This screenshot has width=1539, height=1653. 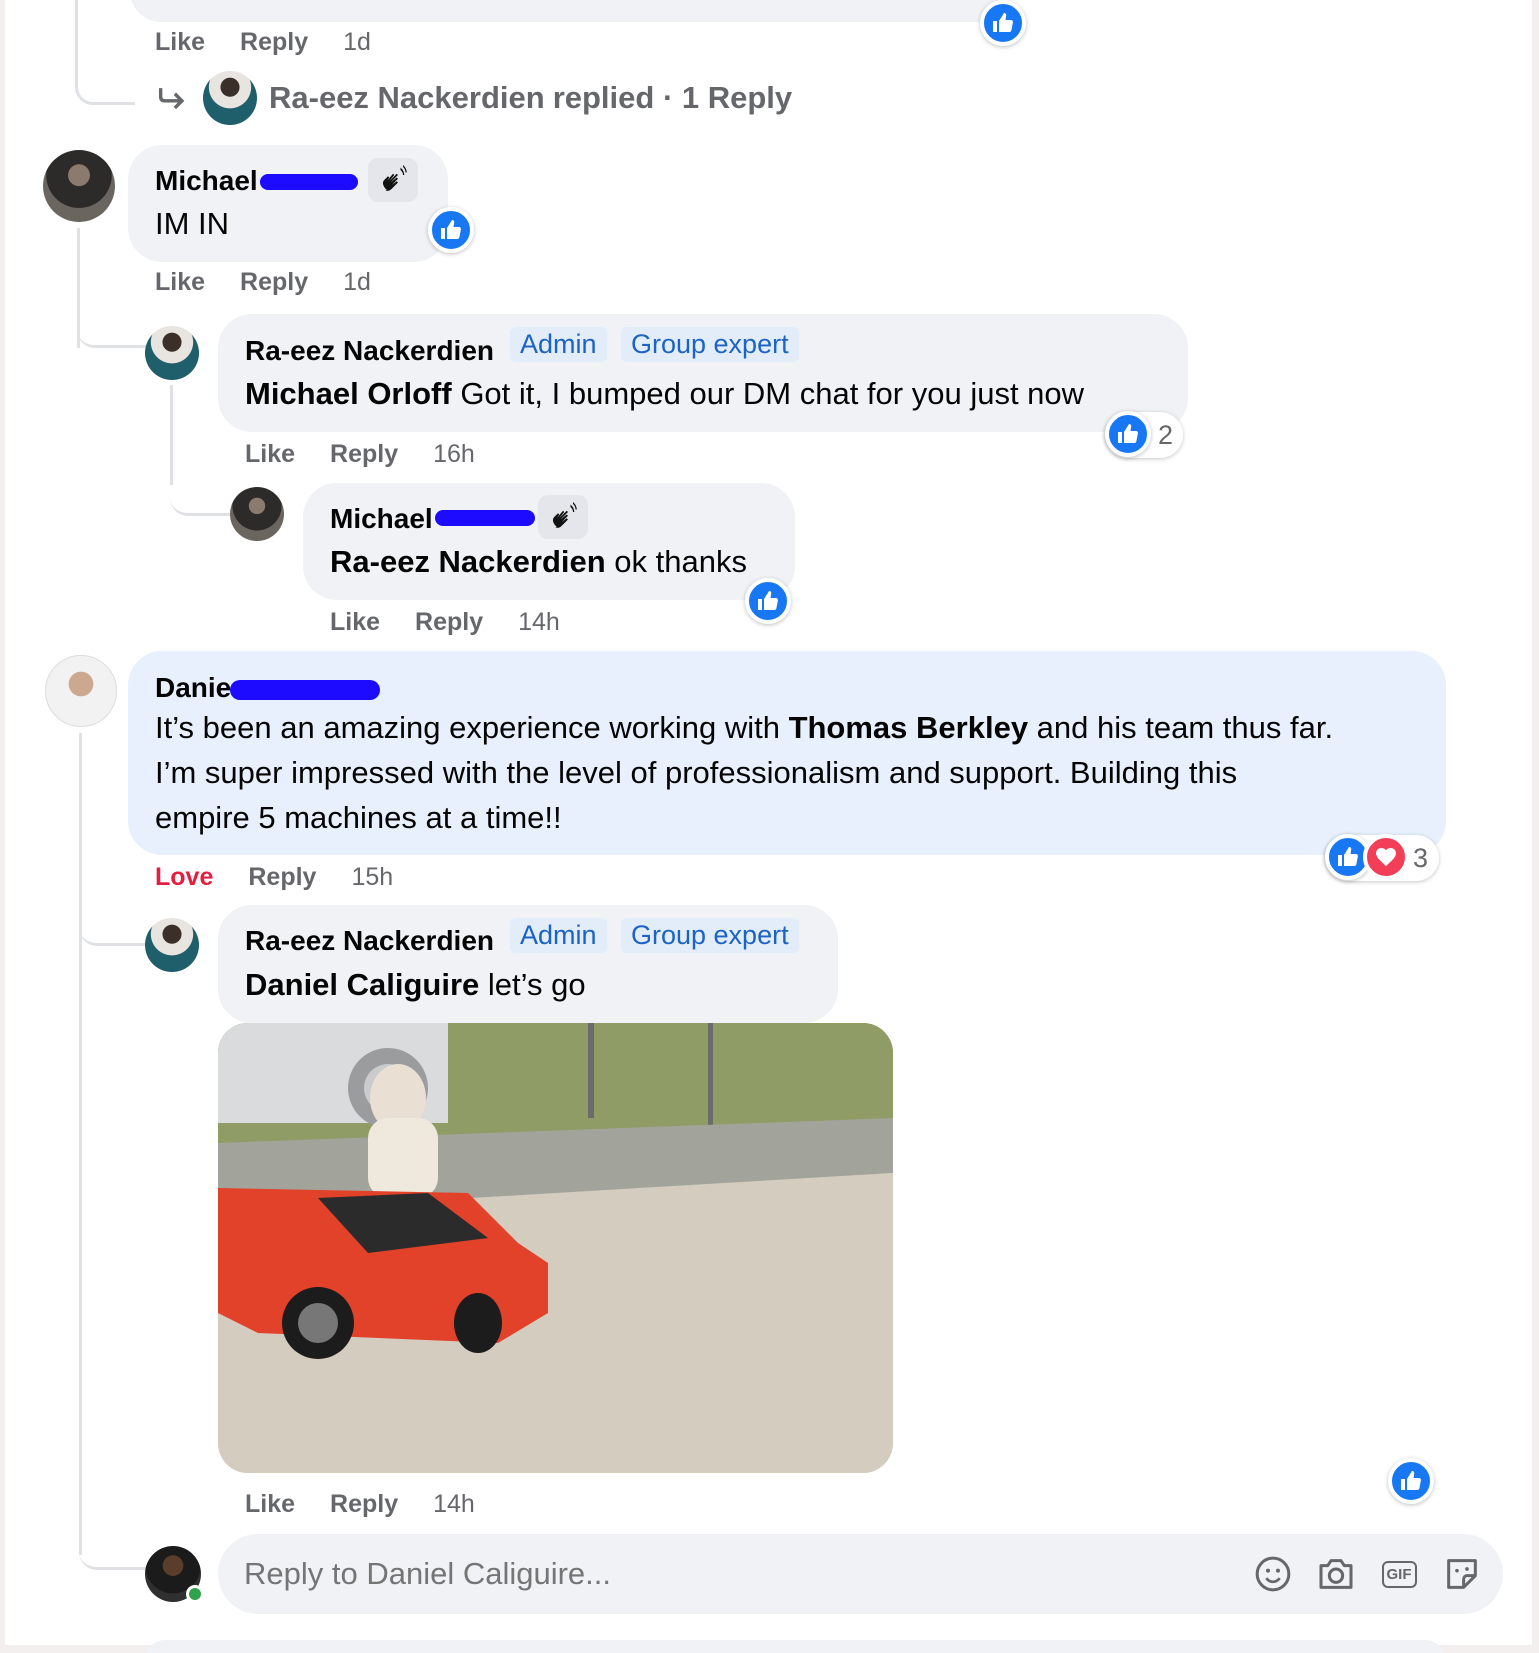 I want to click on emoji-icon, so click(x=1273, y=1574).